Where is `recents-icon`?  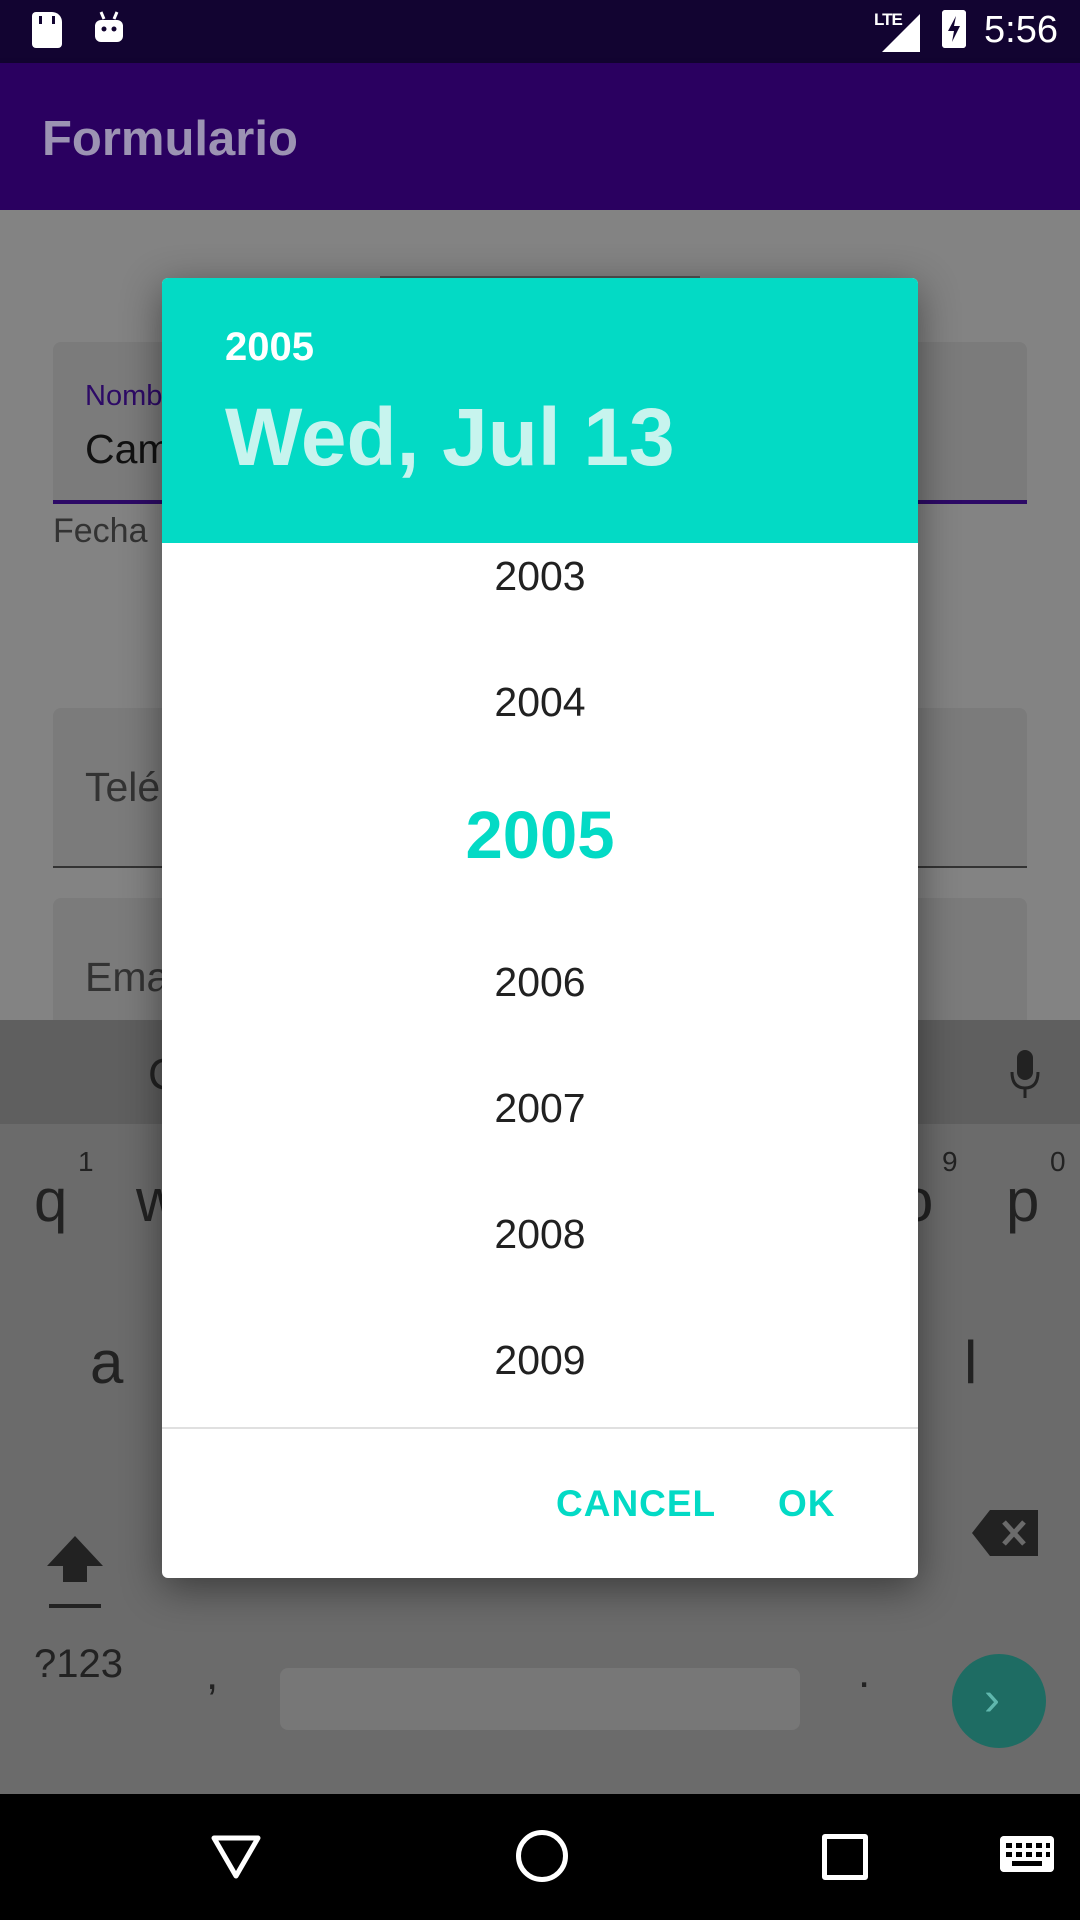
recents-icon is located at coordinates (845, 1857).